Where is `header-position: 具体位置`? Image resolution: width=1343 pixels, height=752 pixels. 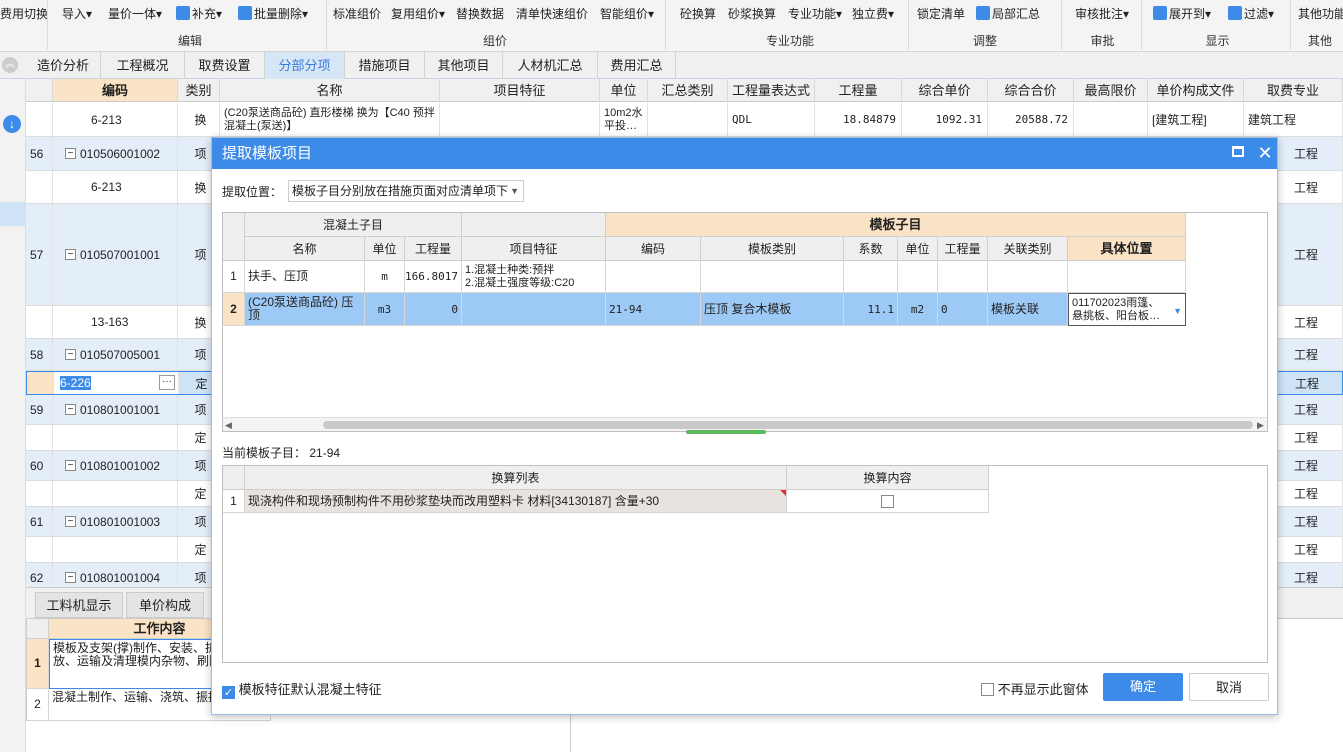
header-position: 具体位置 is located at coordinates (1127, 249).